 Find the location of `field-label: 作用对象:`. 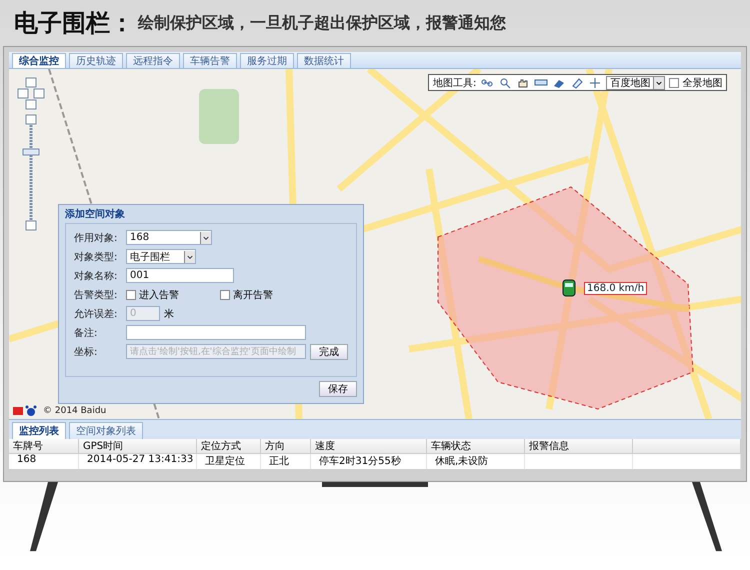

field-label: 作用对象: is located at coordinates (96, 238).